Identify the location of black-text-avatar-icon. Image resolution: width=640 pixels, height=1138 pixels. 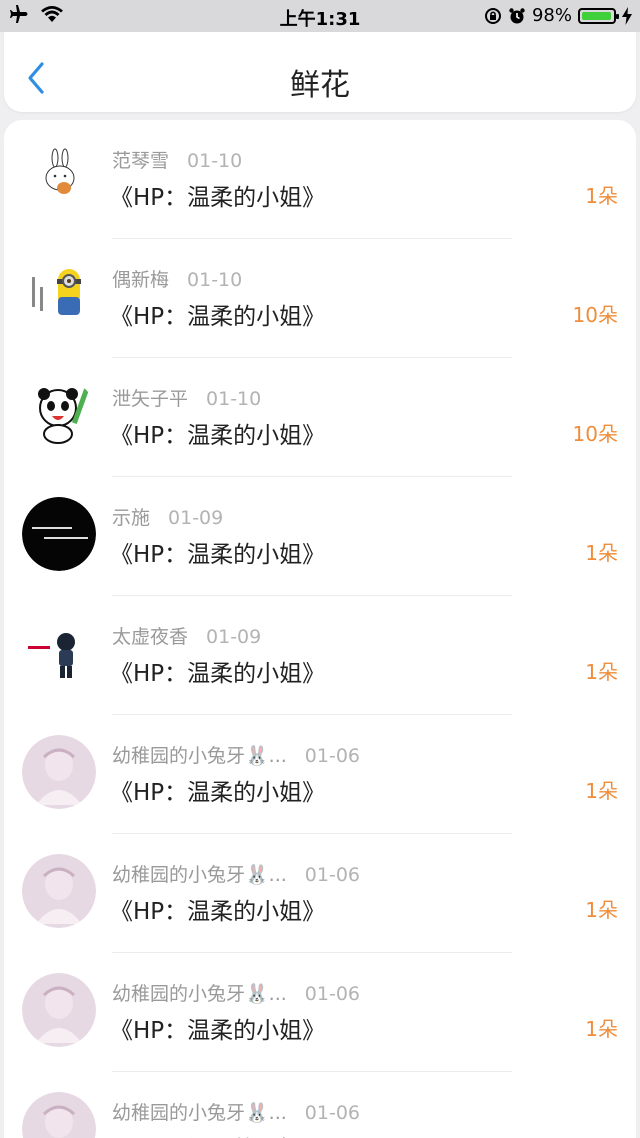
(59, 534).